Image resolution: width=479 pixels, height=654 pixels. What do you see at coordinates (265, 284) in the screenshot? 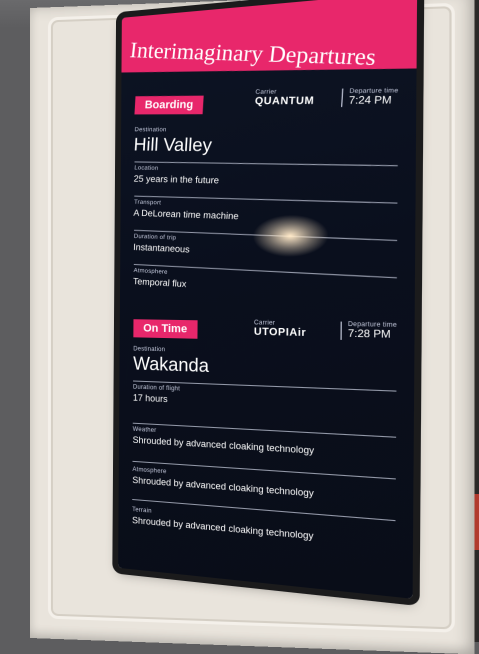
I see `atmosphere-row: Atmosphere Temporal flux` at bounding box center [265, 284].